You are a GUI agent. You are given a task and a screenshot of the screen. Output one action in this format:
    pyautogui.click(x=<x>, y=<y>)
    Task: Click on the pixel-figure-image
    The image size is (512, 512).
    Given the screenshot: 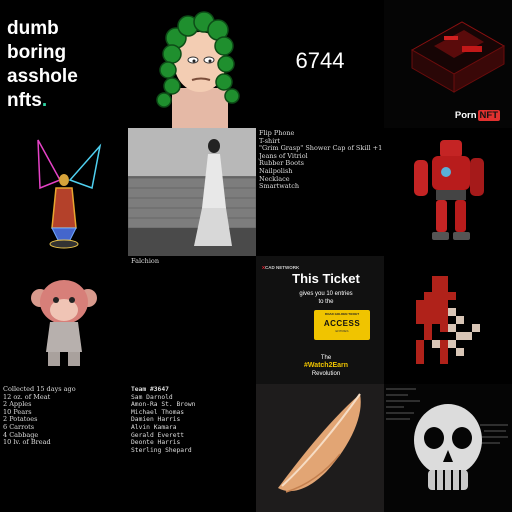 What is the action you would take?
    pyautogui.click(x=448, y=320)
    